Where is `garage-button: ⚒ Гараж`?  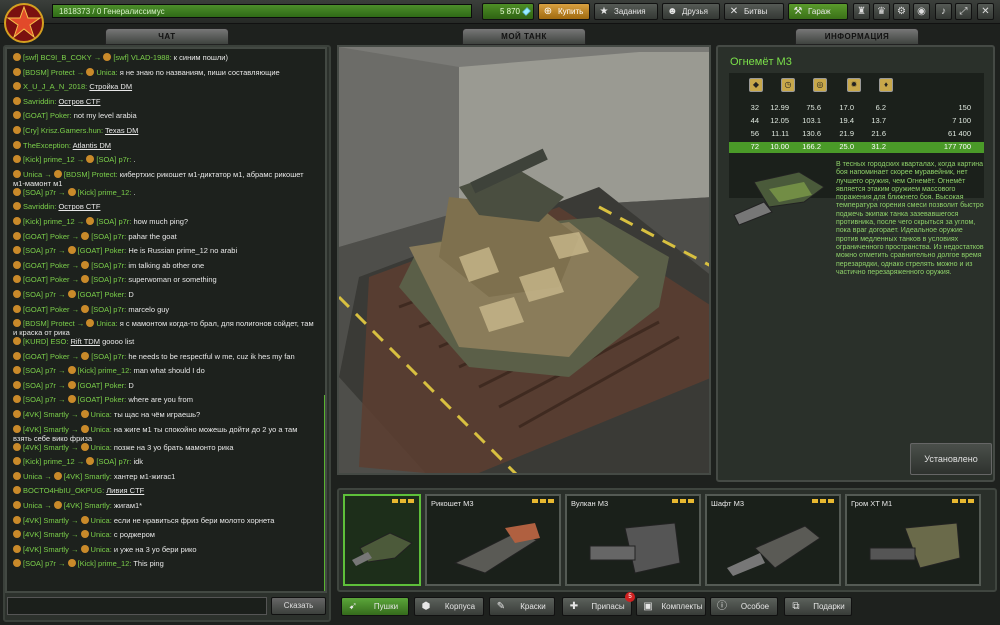 garage-button: ⚒ Гараж is located at coordinates (818, 11).